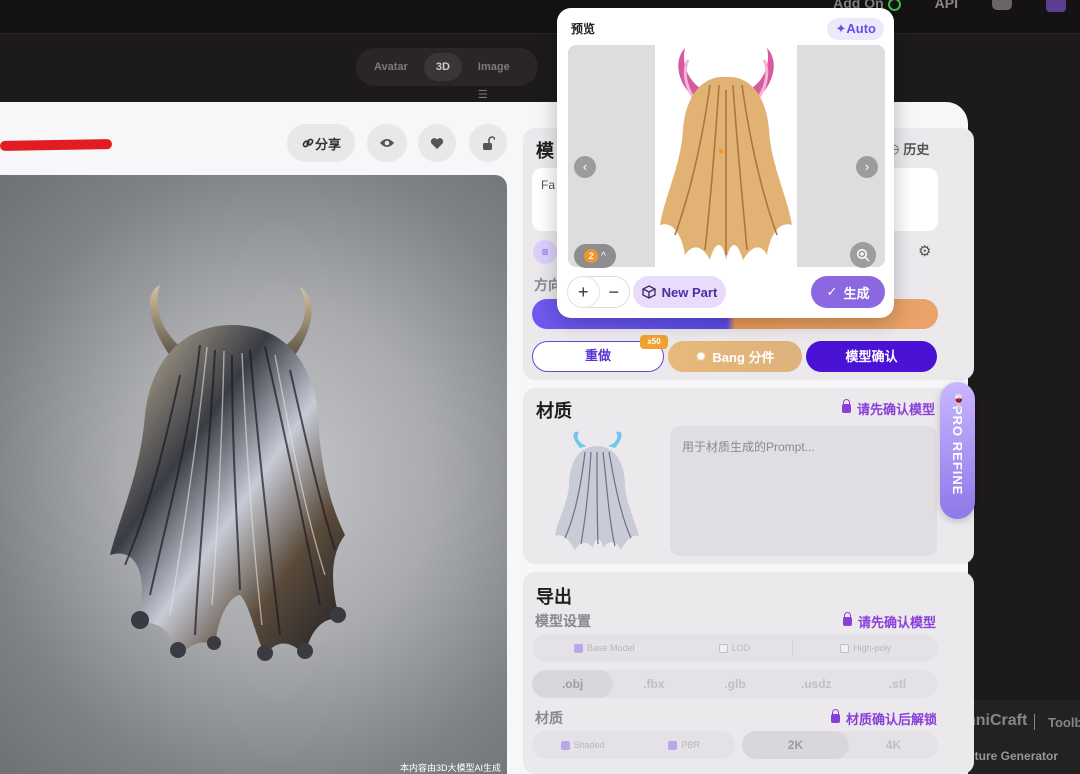 The height and width of the screenshot is (774, 1080). I want to click on zoom-in-icon, so click(863, 255).